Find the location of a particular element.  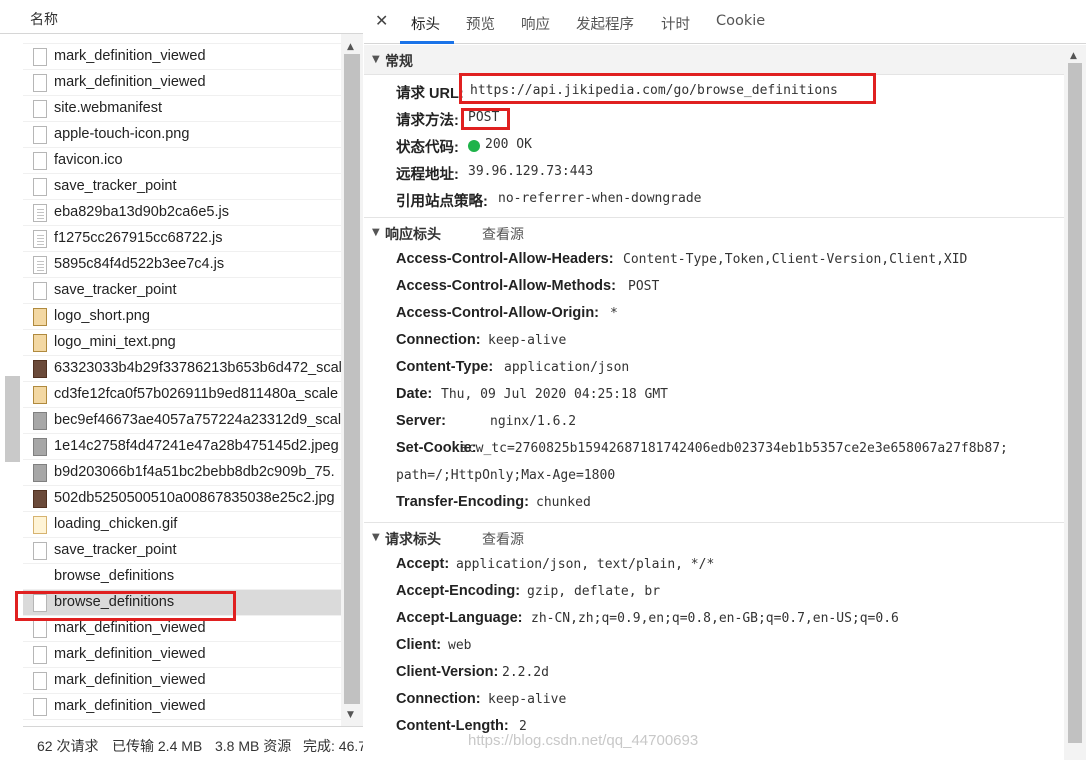

request-row: favicon.ico is located at coordinates (182, 161).